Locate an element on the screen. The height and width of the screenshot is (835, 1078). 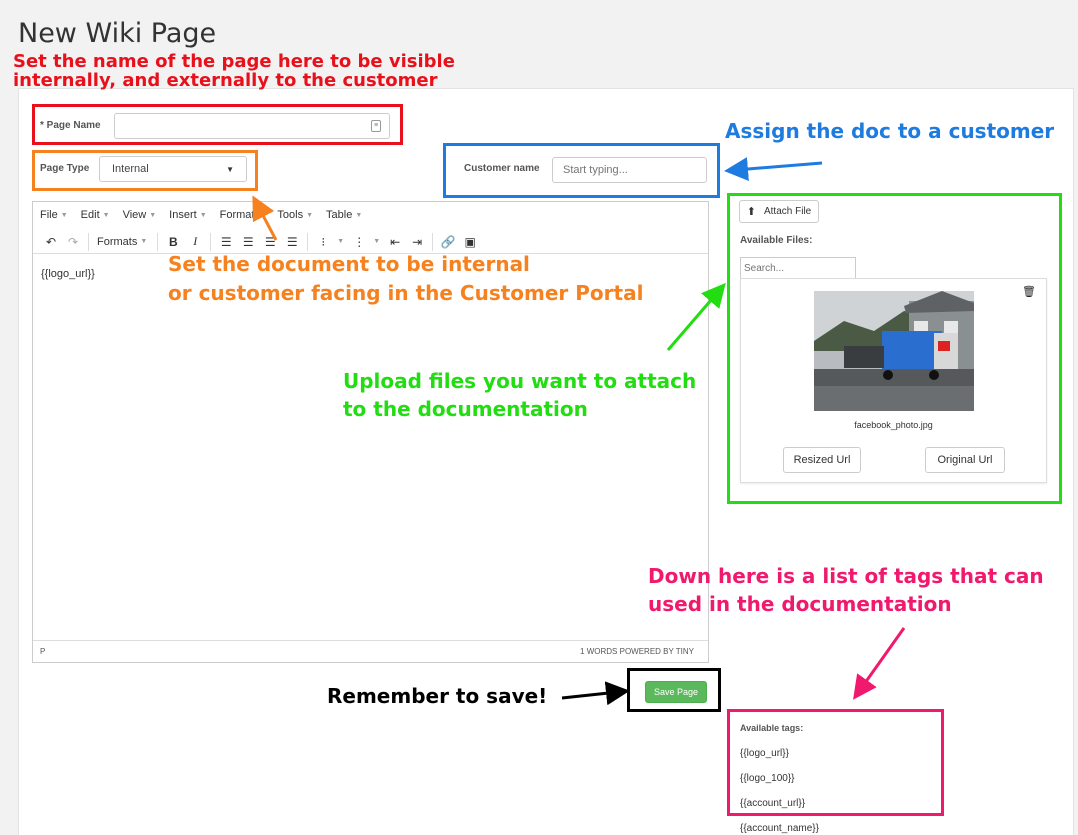
menu-file: File ▼ is located at coordinates (54, 215).